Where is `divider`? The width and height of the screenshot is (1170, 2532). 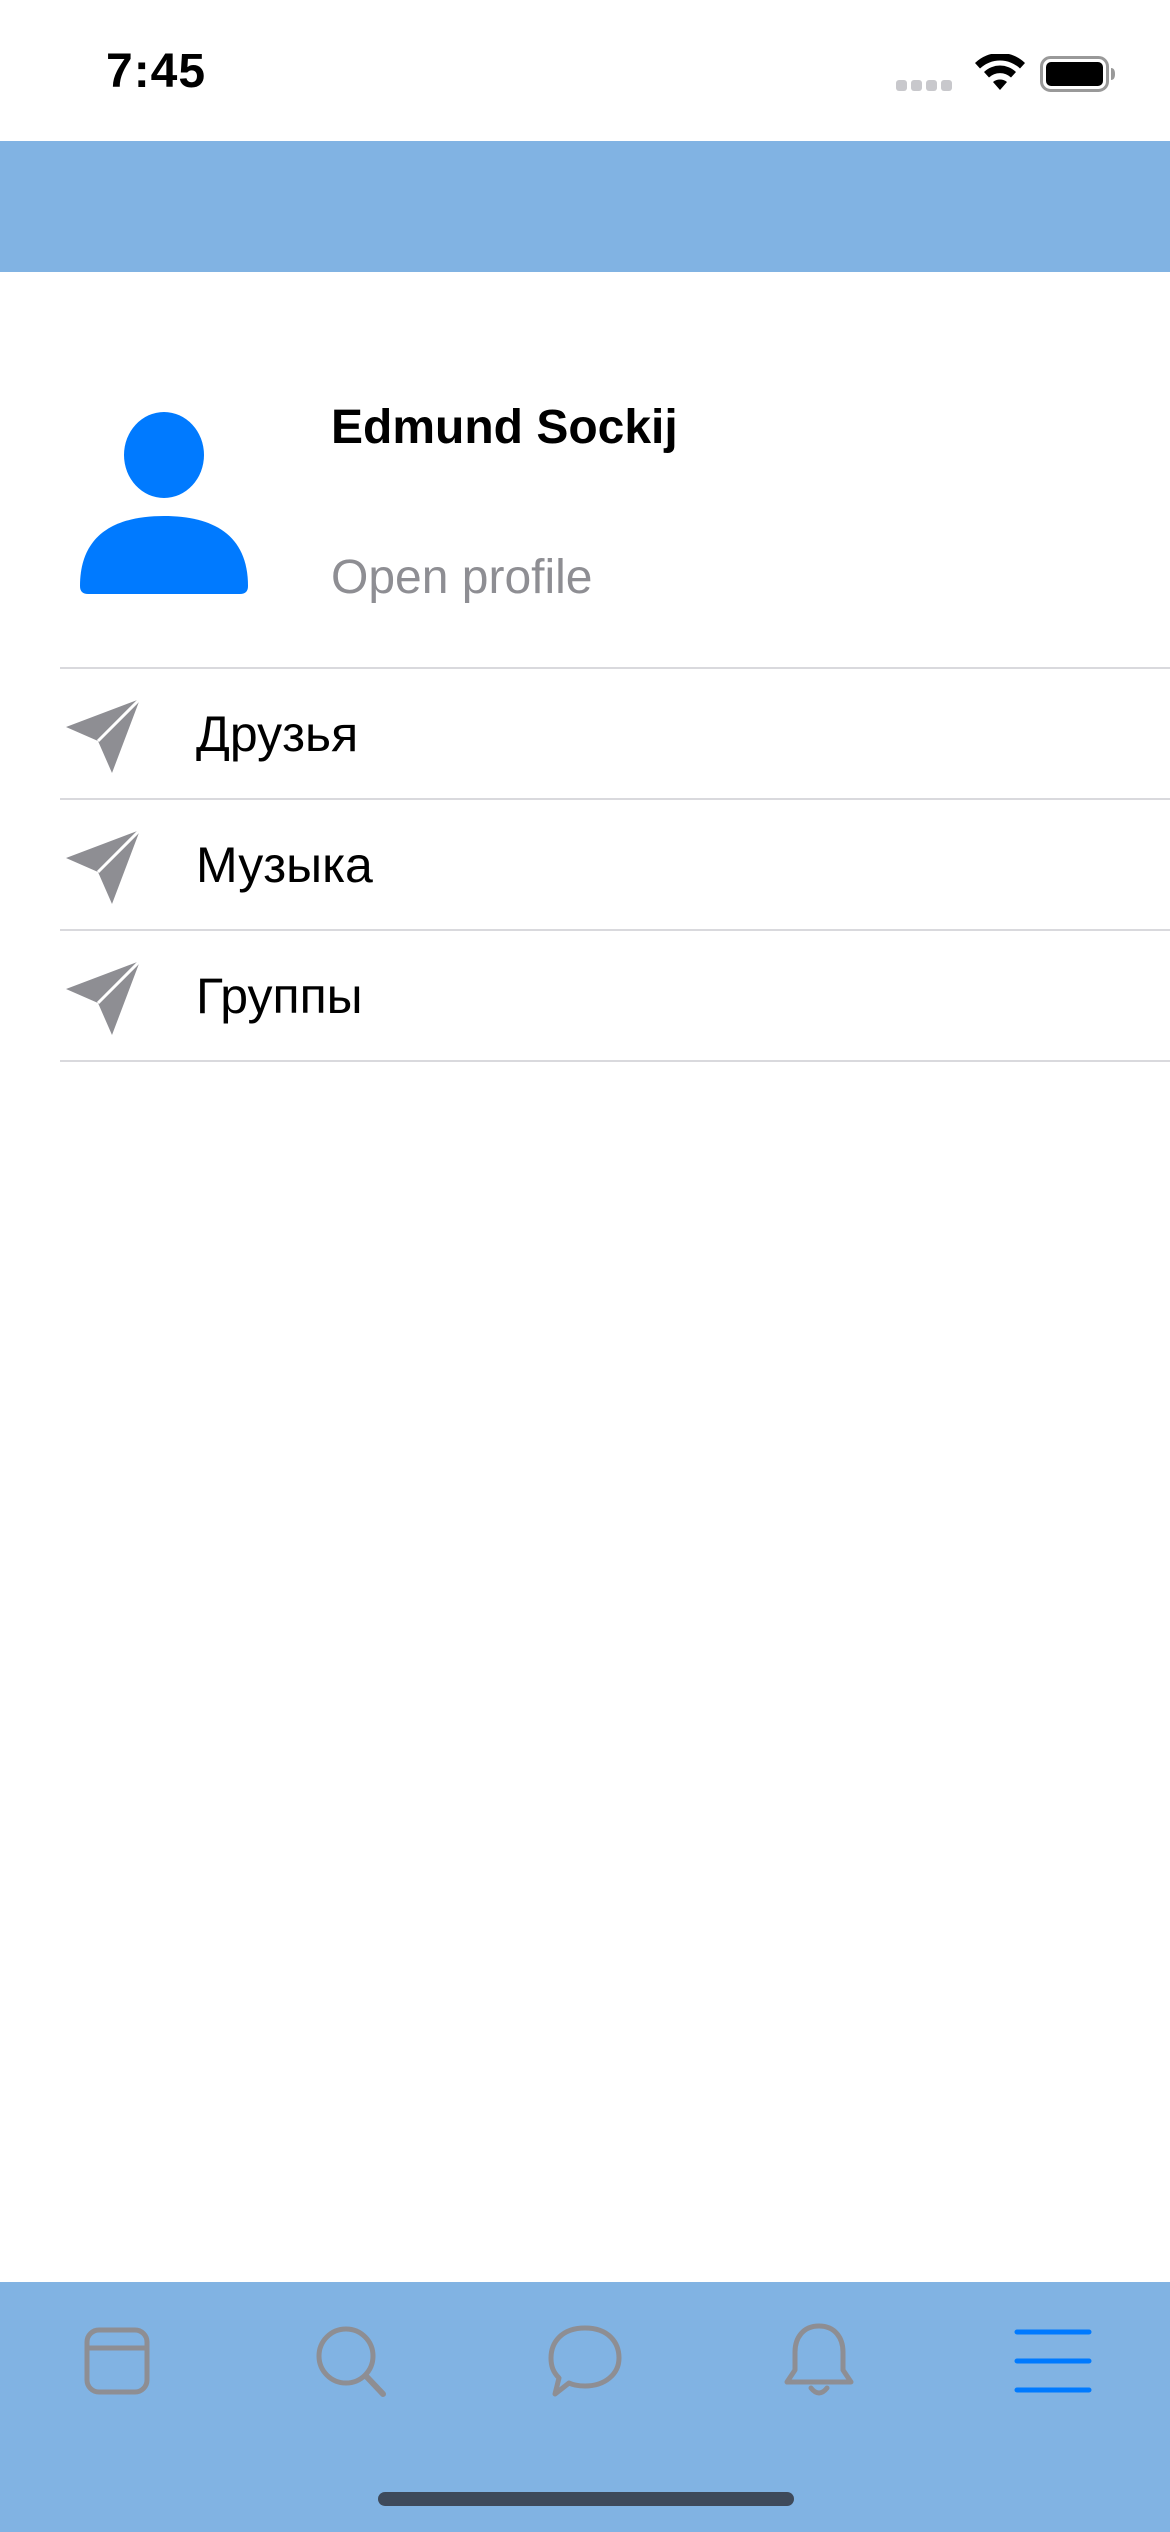
divider is located at coordinates (615, 1061).